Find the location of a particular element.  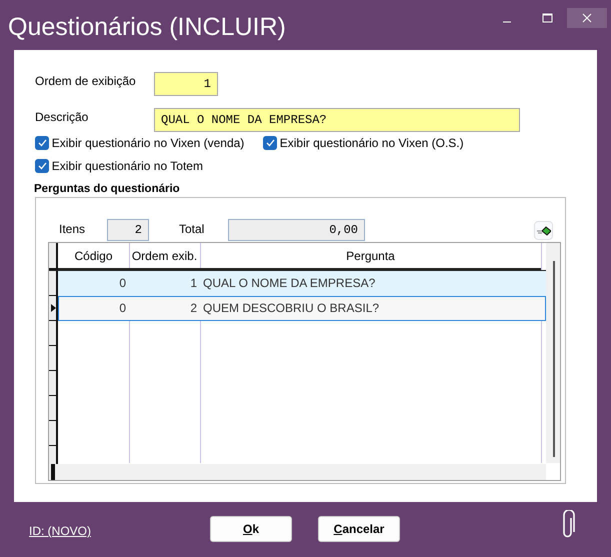

vertical-scrollbar is located at coordinates (553, 353).